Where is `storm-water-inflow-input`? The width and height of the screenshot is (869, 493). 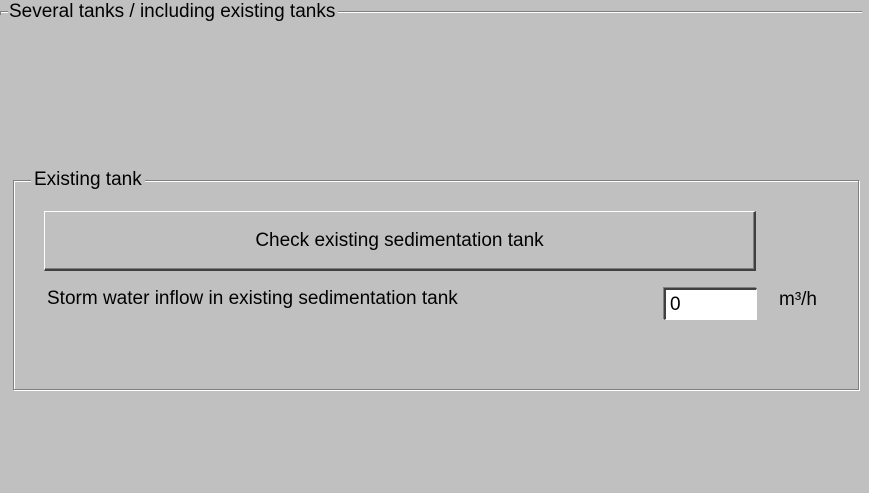
storm-water-inflow-input is located at coordinates (710, 304).